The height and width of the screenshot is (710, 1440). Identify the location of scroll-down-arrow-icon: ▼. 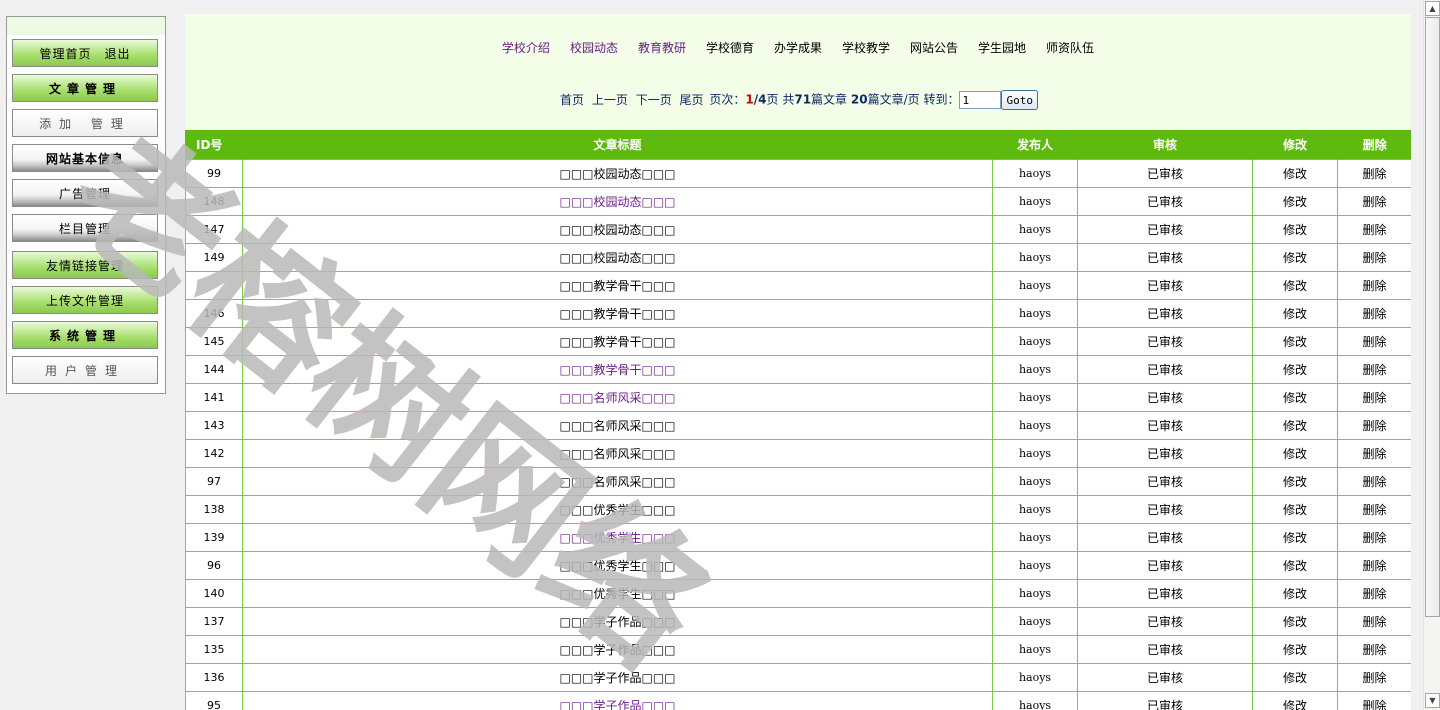
(1432, 700).